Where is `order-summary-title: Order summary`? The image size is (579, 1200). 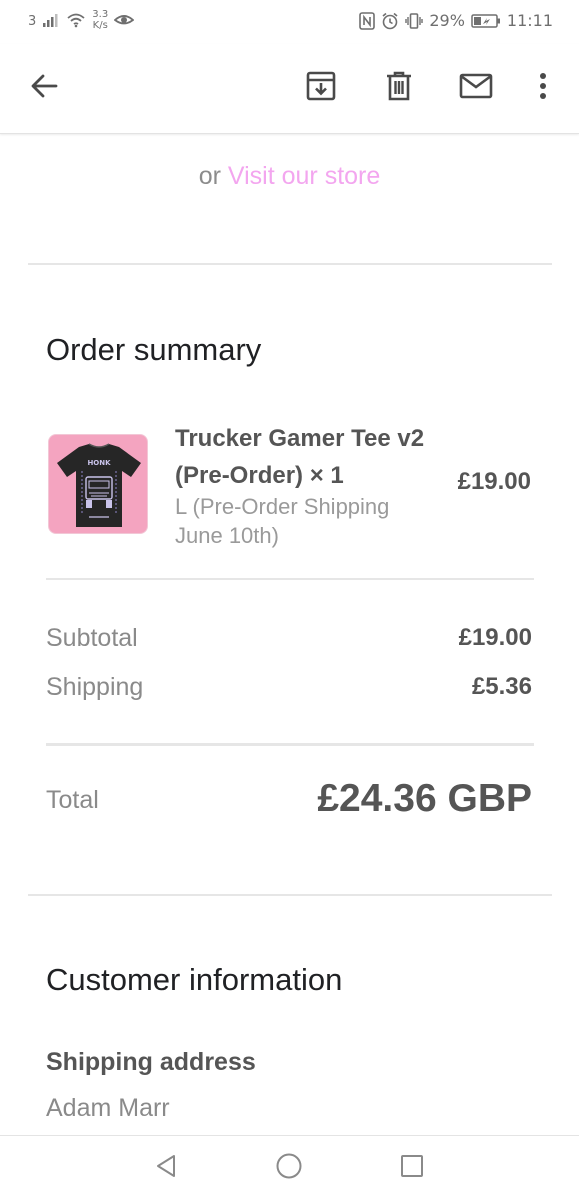 order-summary-title: Order summary is located at coordinates (154, 349).